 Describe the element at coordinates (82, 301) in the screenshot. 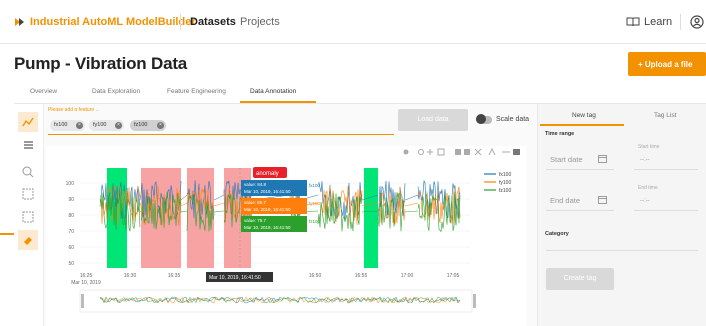

I see `range-slider-left-handle` at that location.